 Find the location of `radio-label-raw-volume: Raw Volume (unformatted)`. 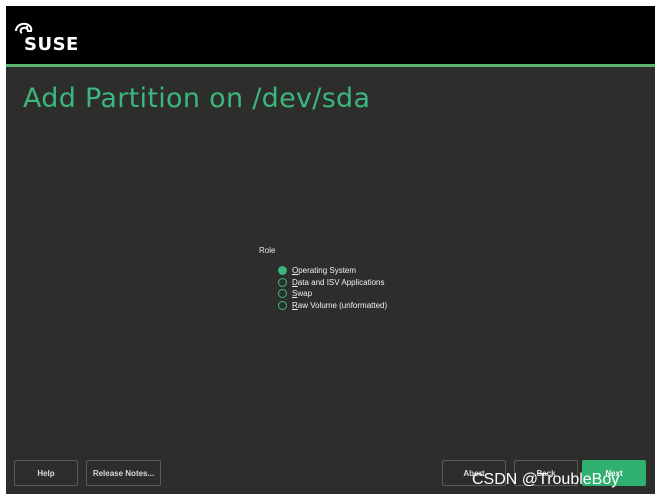

radio-label-raw-volume: Raw Volume (unformatted) is located at coordinates (340, 305).